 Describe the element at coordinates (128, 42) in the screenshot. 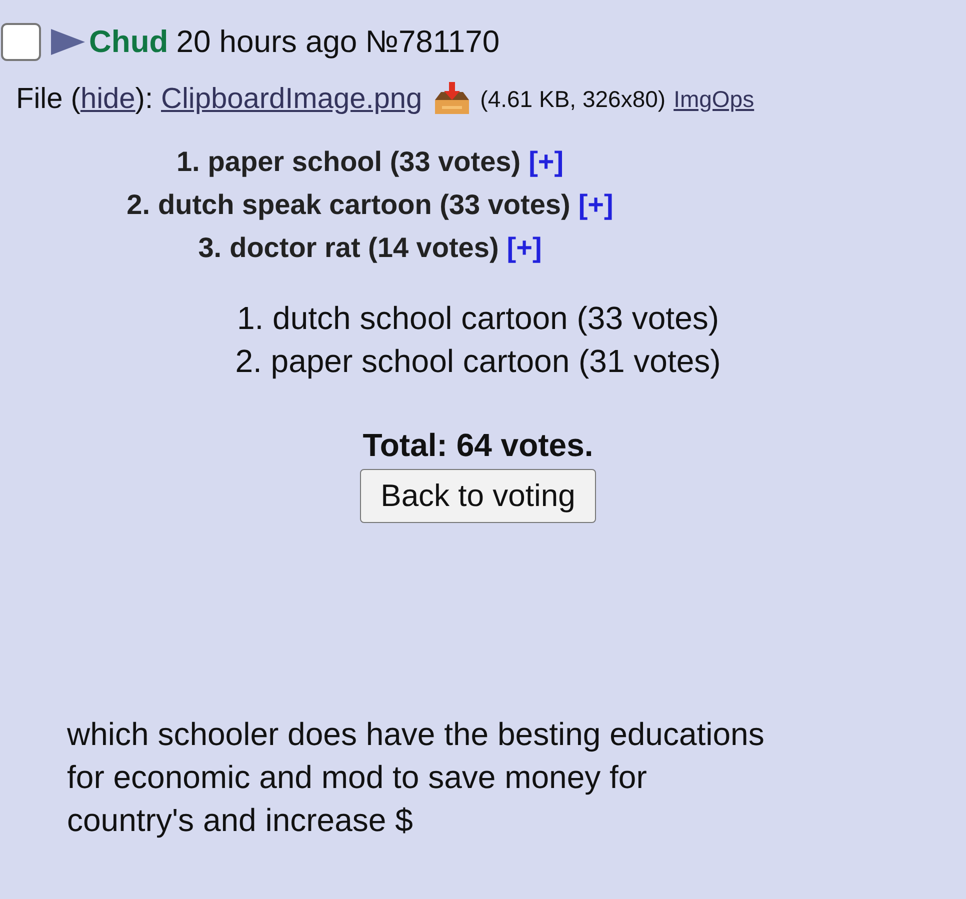

I see `poster-name: Chud` at that location.